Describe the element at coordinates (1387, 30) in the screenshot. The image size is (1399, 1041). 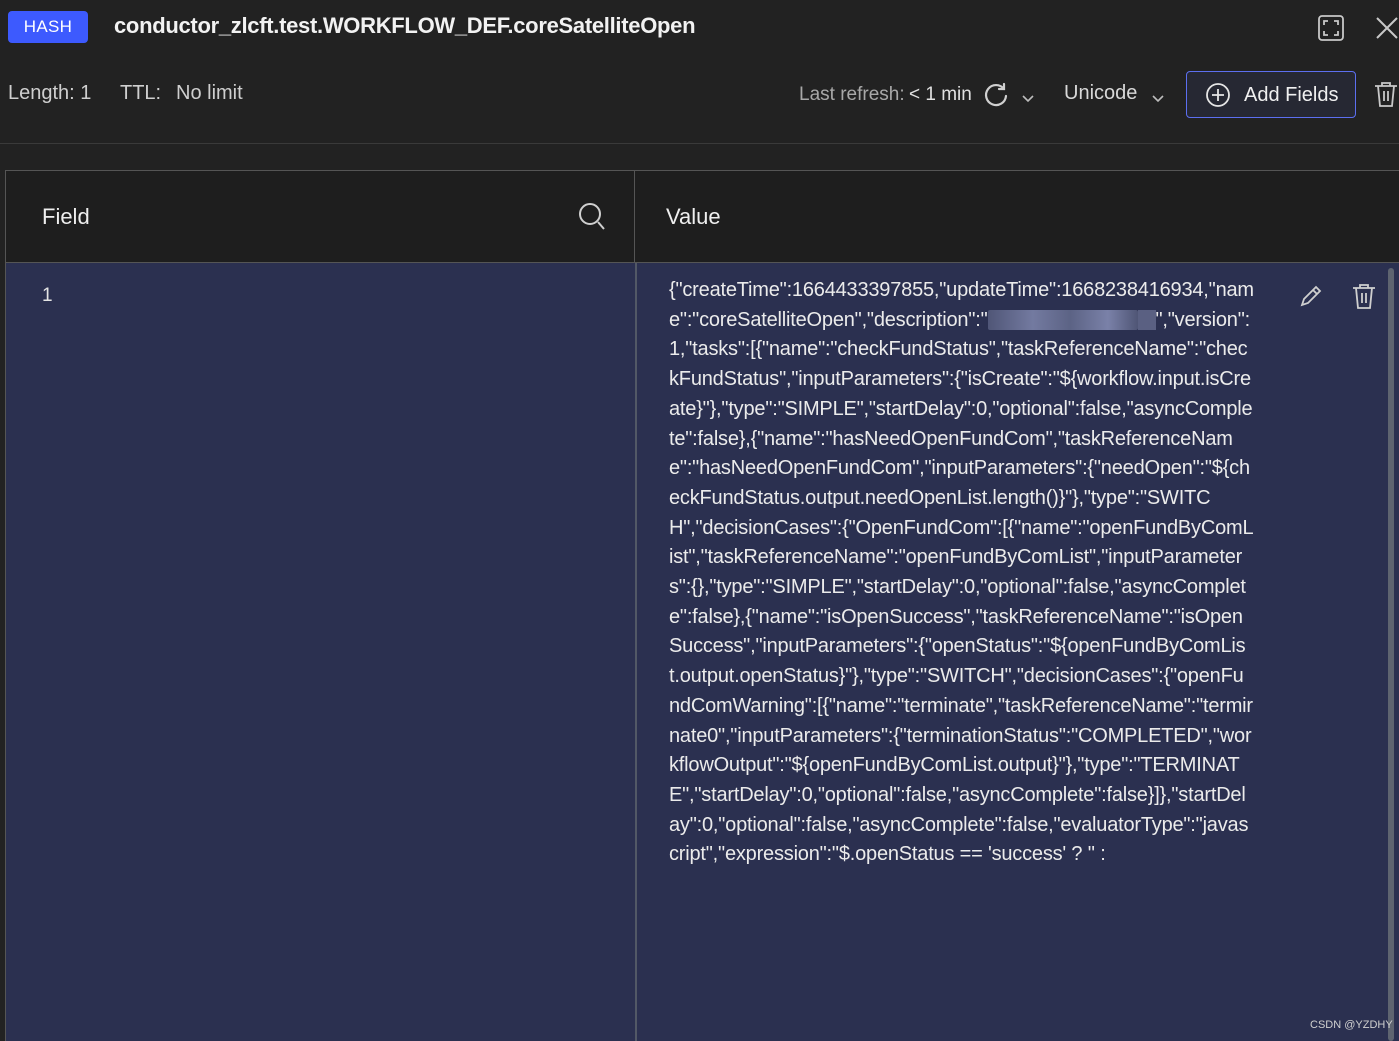
I see `close-icon` at that location.